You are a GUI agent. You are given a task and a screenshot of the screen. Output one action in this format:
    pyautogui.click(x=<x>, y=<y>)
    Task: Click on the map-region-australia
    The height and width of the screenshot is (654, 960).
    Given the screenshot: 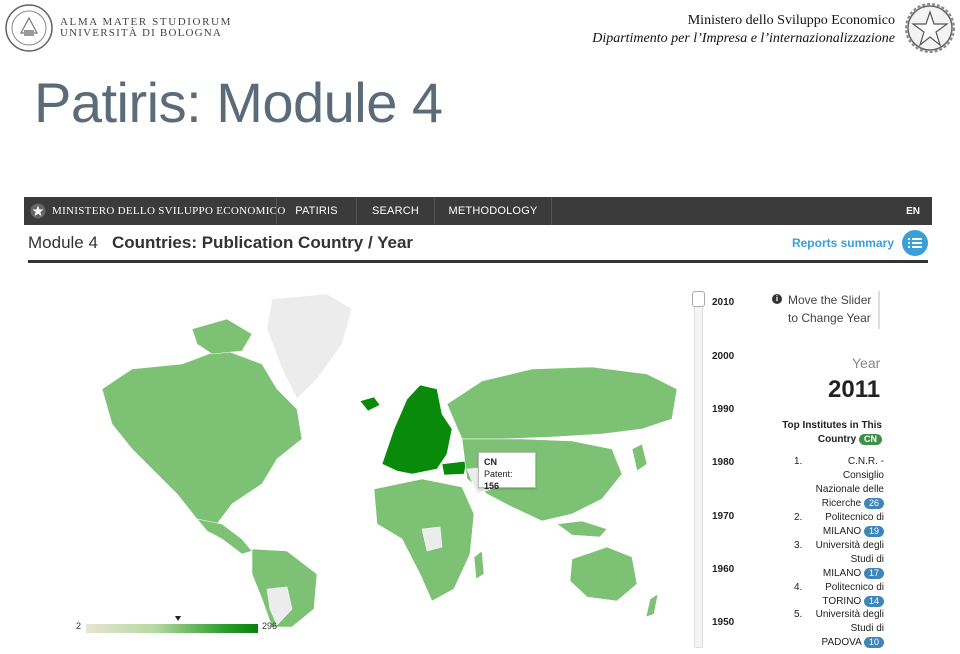 What is the action you would take?
    pyautogui.click(x=603, y=574)
    